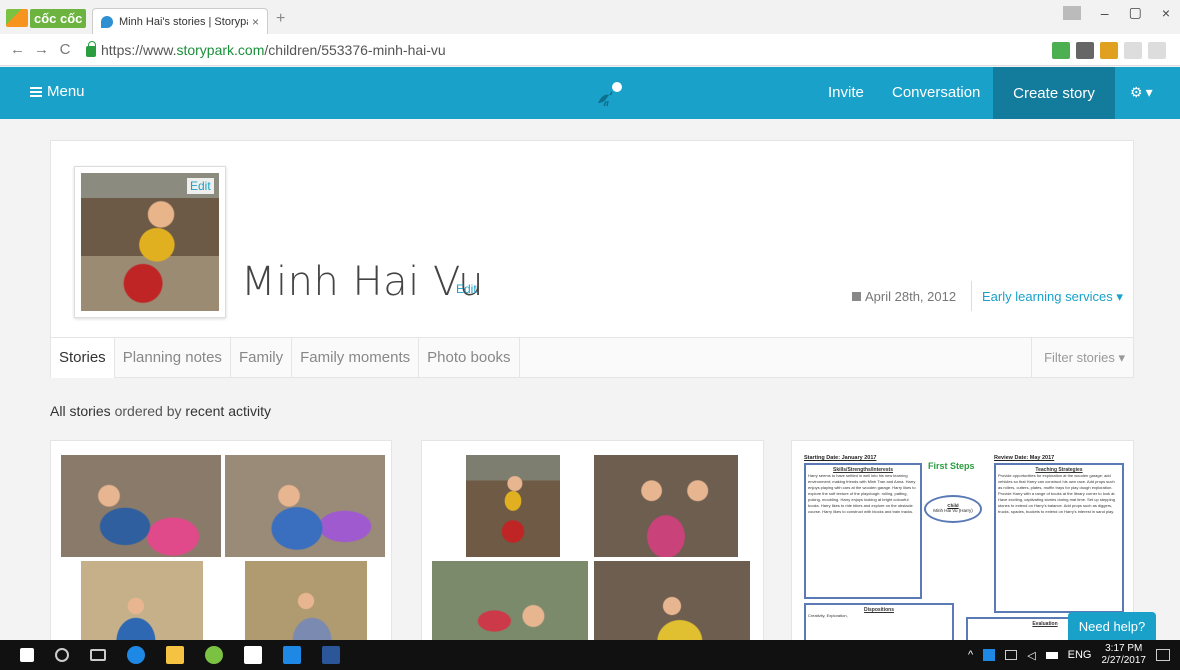  What do you see at coordinates (1136, 92) in the screenshot?
I see `gear-icon: ⚙` at bounding box center [1136, 92].